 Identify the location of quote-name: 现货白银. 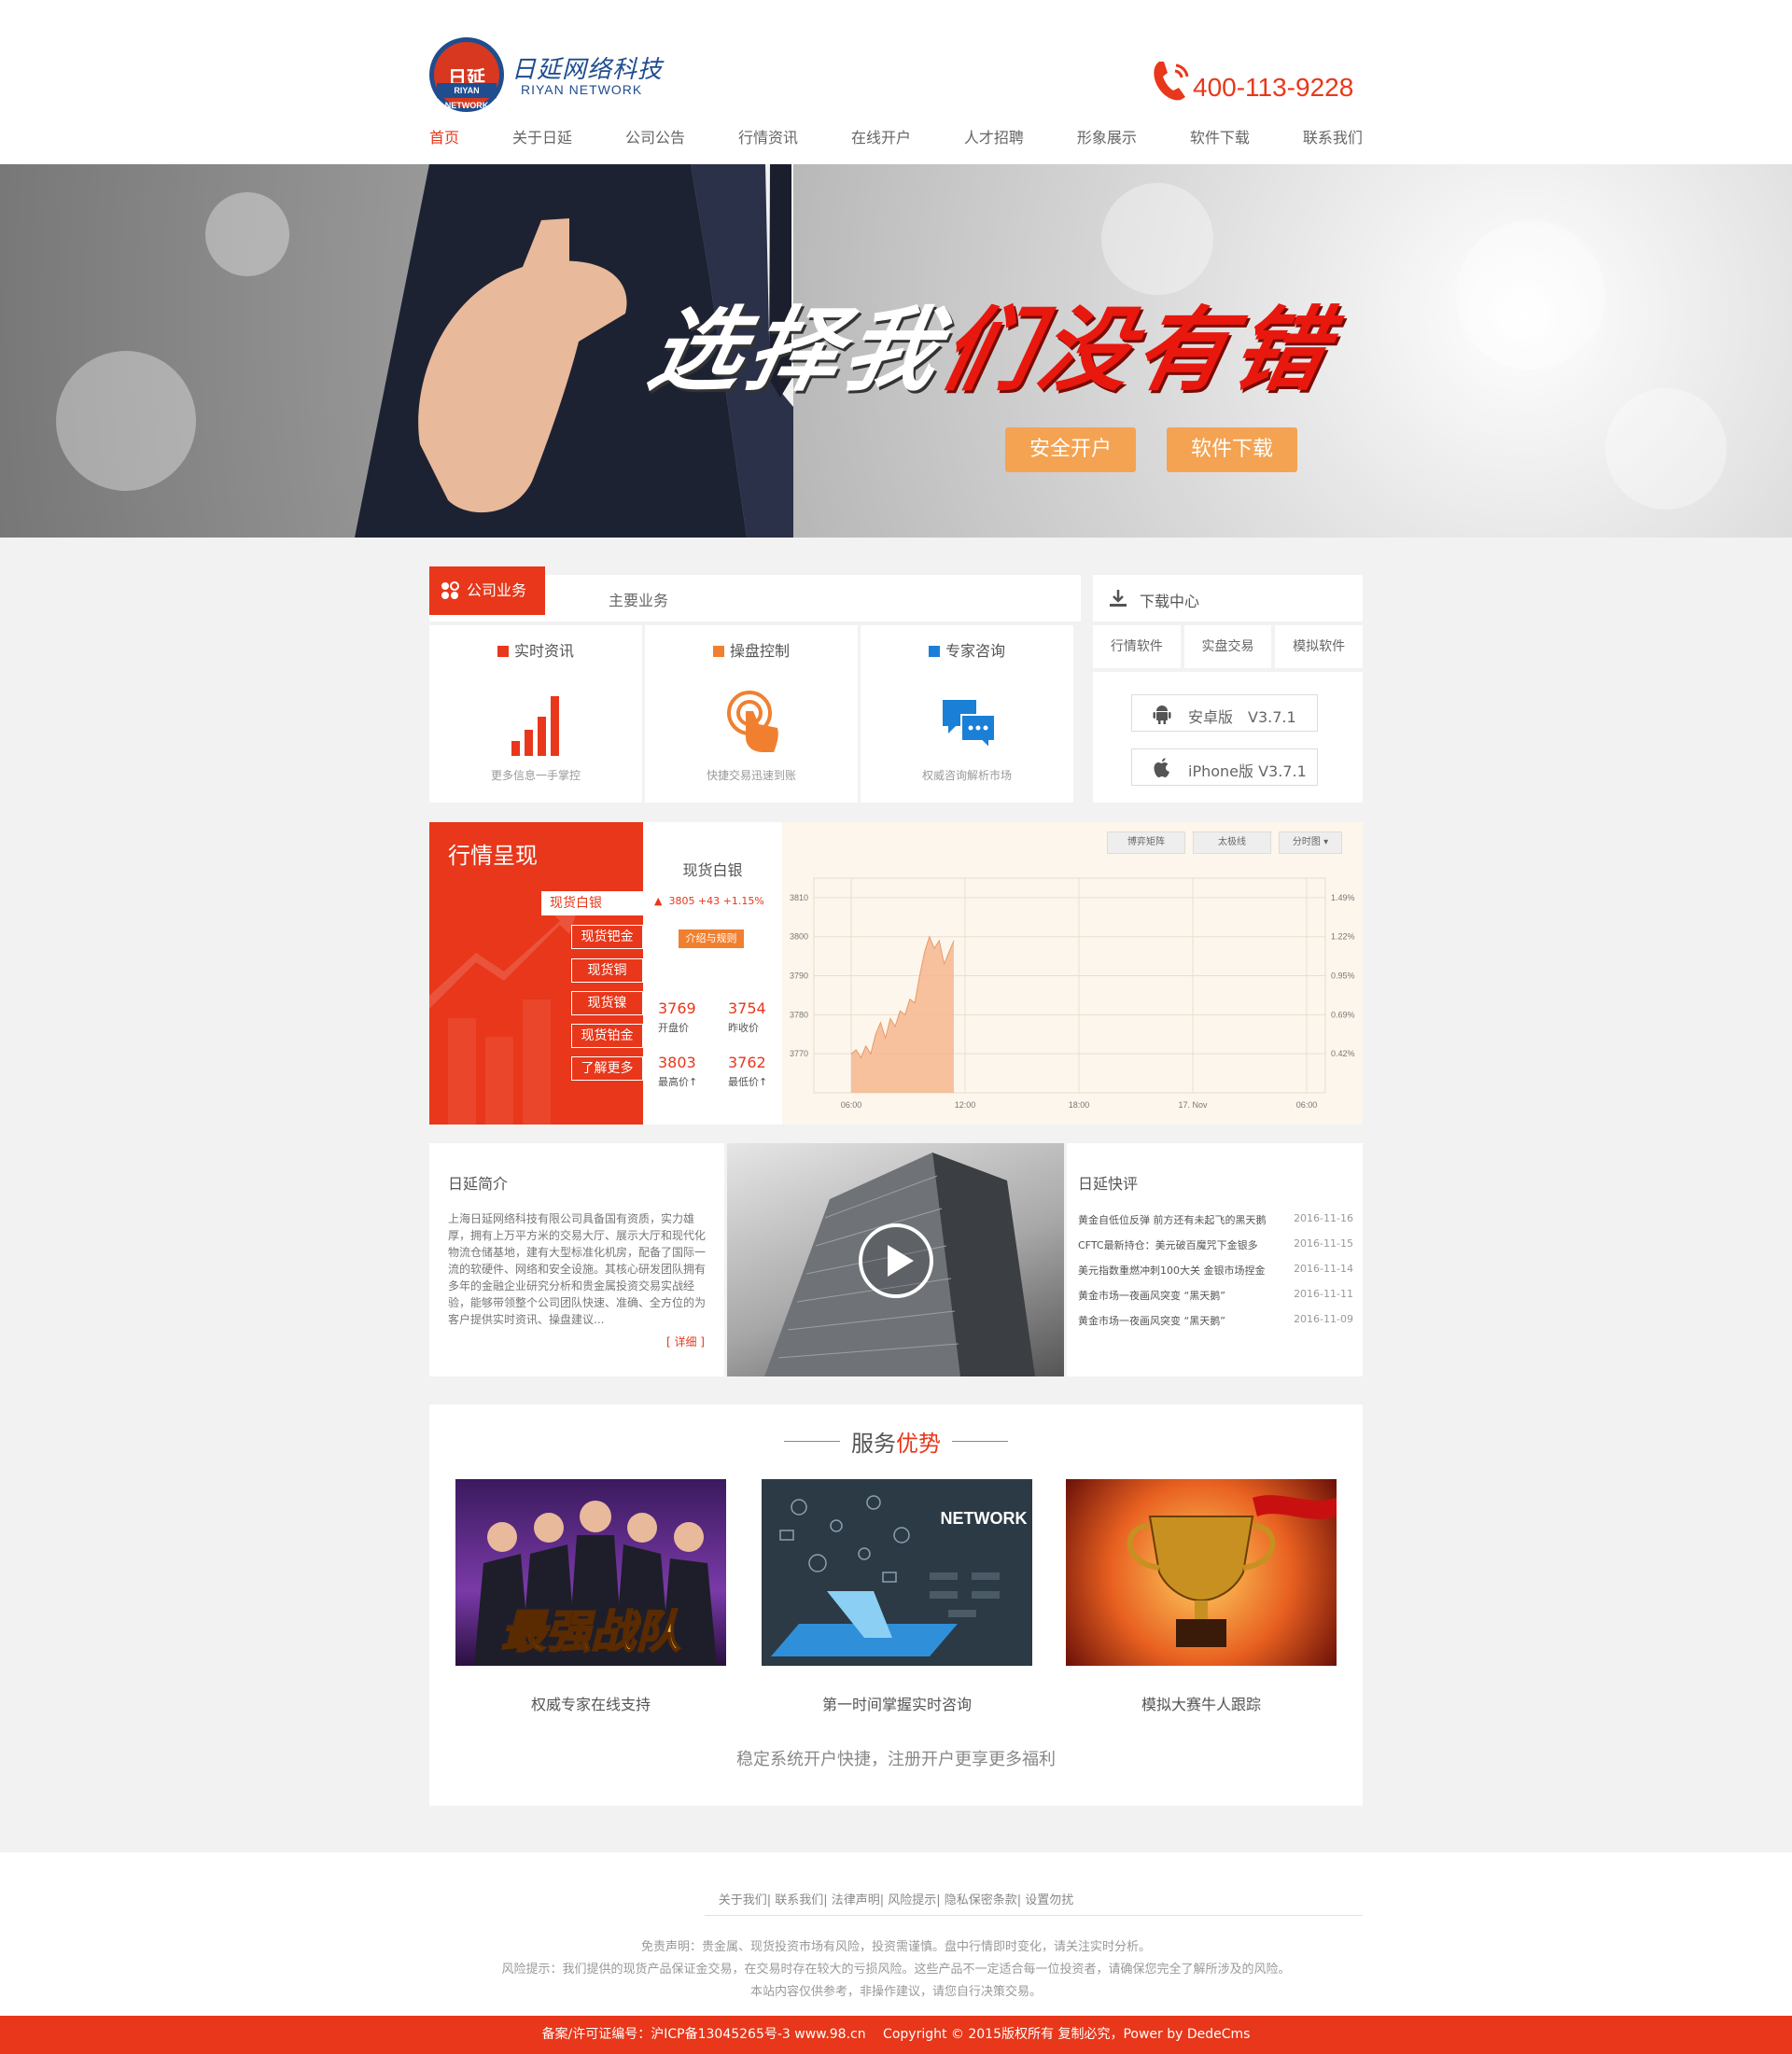
(712, 870).